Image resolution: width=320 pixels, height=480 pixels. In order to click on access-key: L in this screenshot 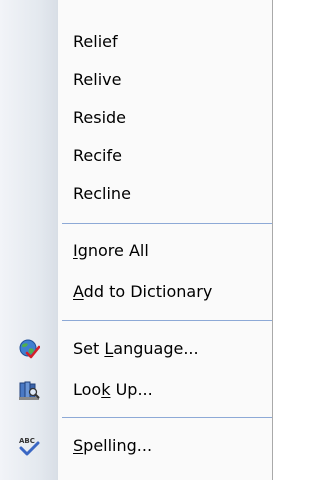, I will do `click(109, 348)`.